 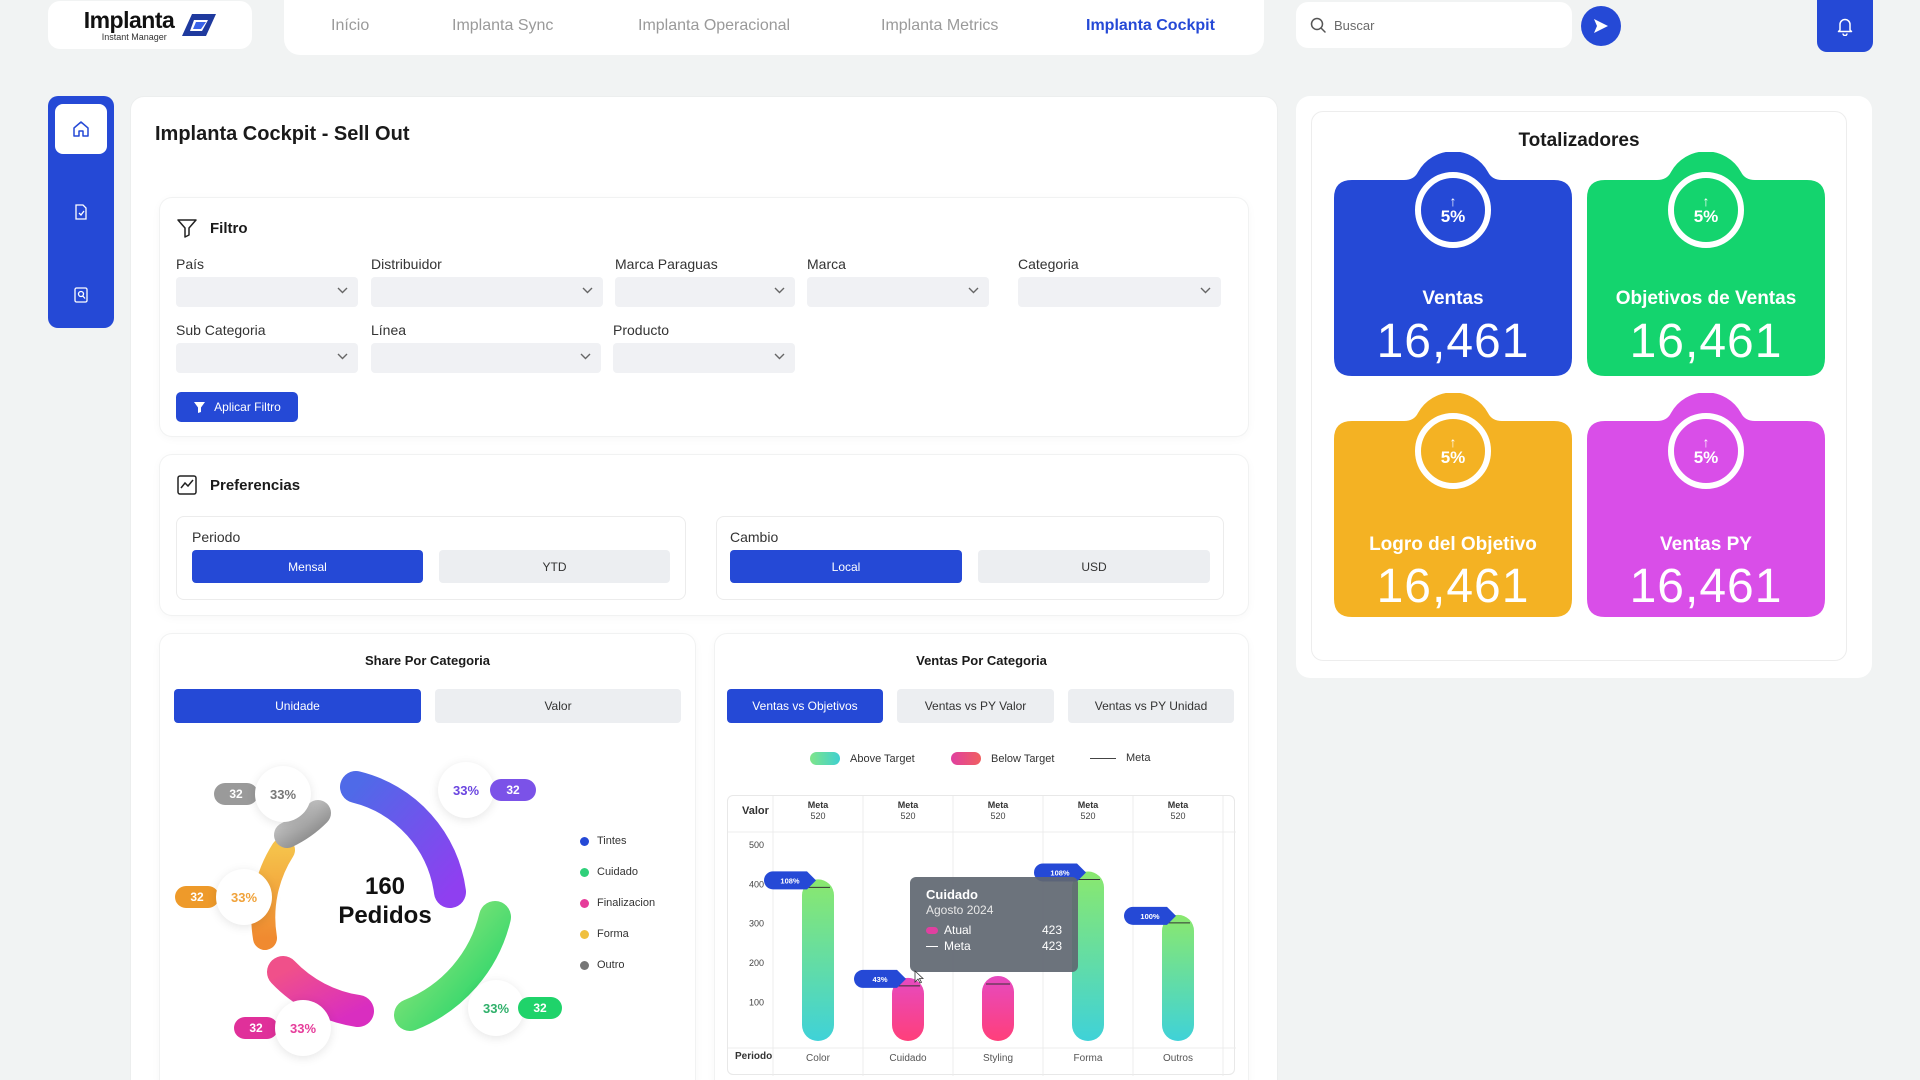 I want to click on tot-card-ventas: ↑ 5% Ventas 16,461, so click(x=1453, y=264).